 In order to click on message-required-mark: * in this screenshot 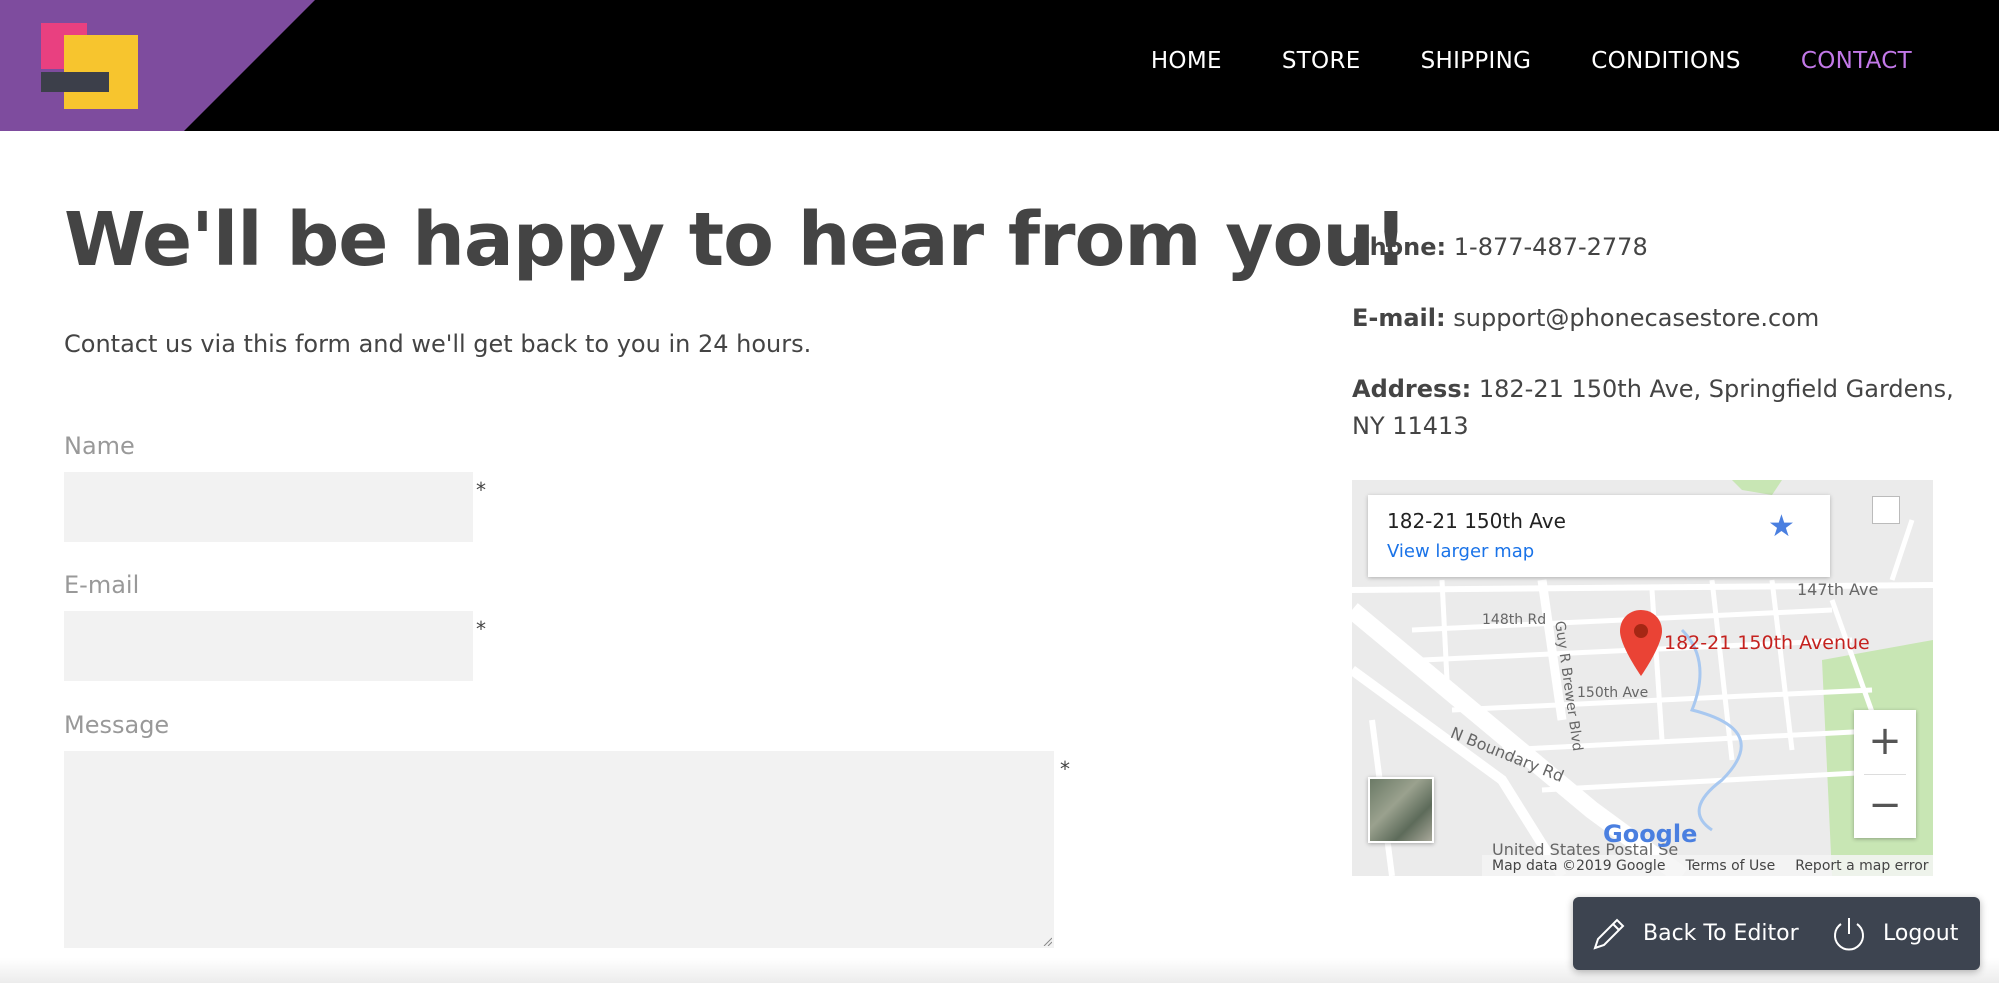, I will do `click(1065, 769)`.